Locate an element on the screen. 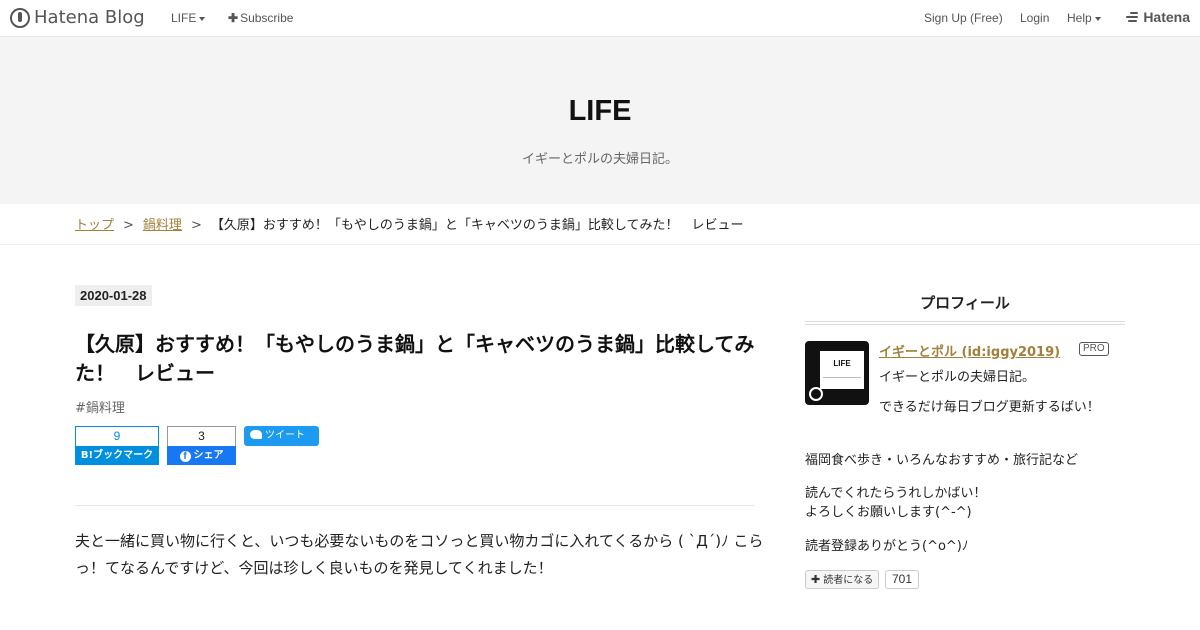 The width and height of the screenshot is (1200, 630). share-label-wrap: f シェア is located at coordinates (201, 455).